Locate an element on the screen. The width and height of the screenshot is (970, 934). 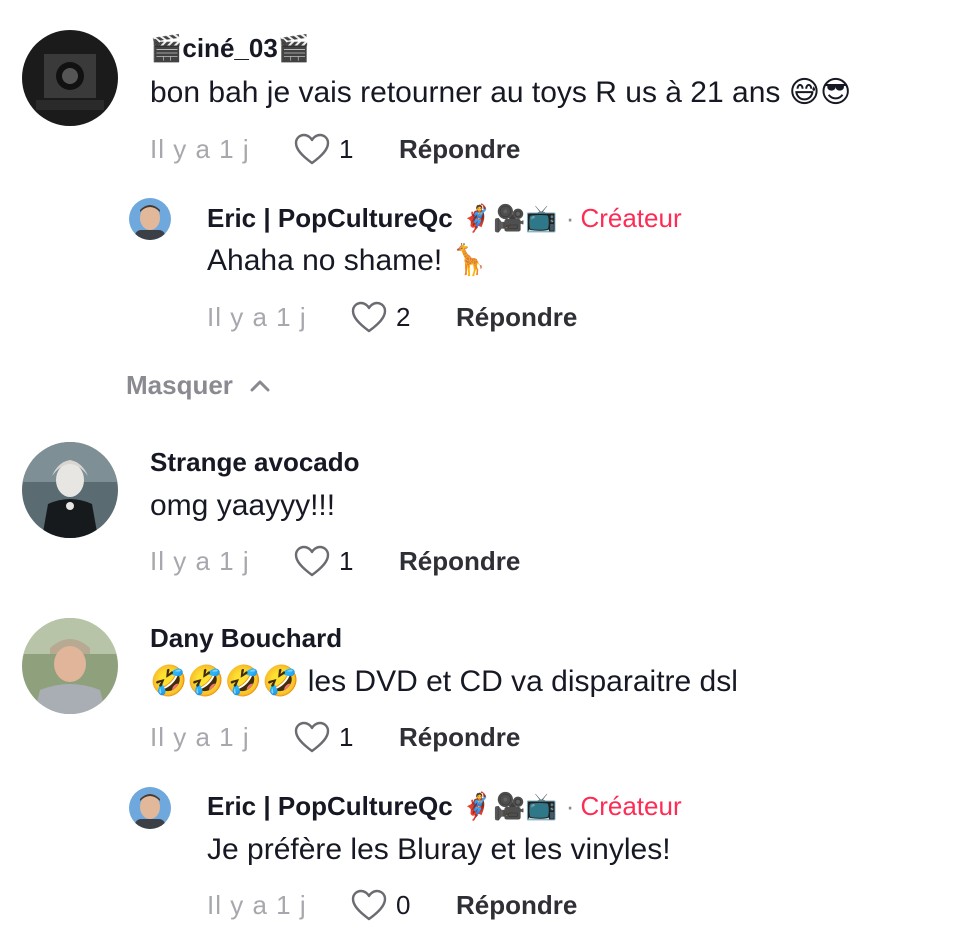
like-count: 2 is located at coordinates (403, 317).